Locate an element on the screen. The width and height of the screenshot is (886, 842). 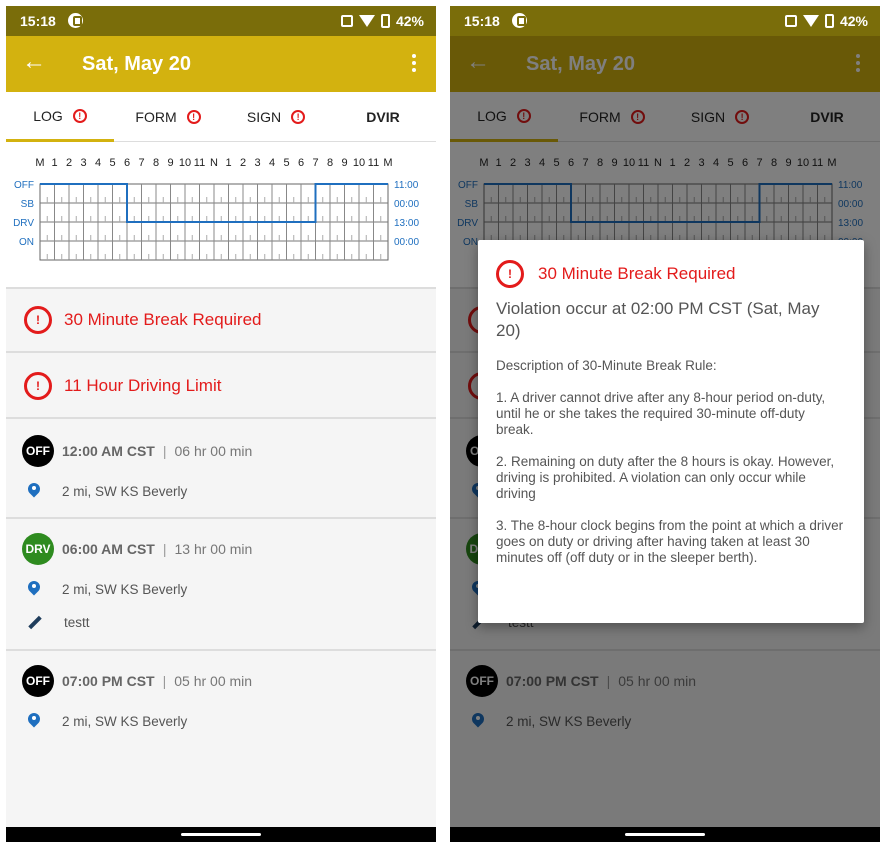
row-label: OFF is located at coordinates (24, 185).